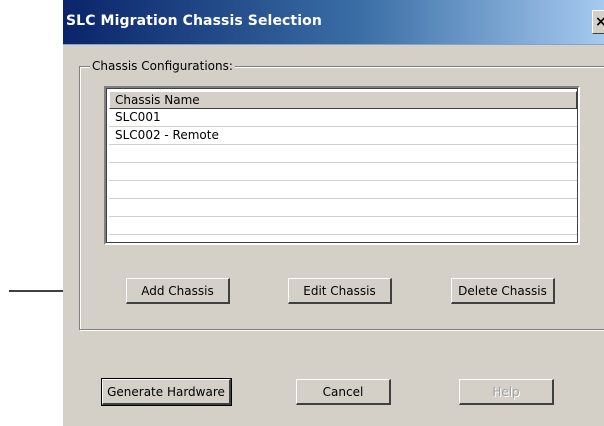 This screenshot has width=604, height=426. Describe the element at coordinates (166, 392) in the screenshot. I see `generate-hardware-button: Generate Hardware` at that location.